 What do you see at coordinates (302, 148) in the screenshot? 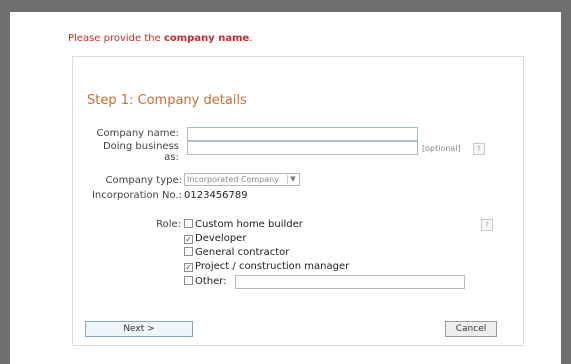
I see `dba-input` at bounding box center [302, 148].